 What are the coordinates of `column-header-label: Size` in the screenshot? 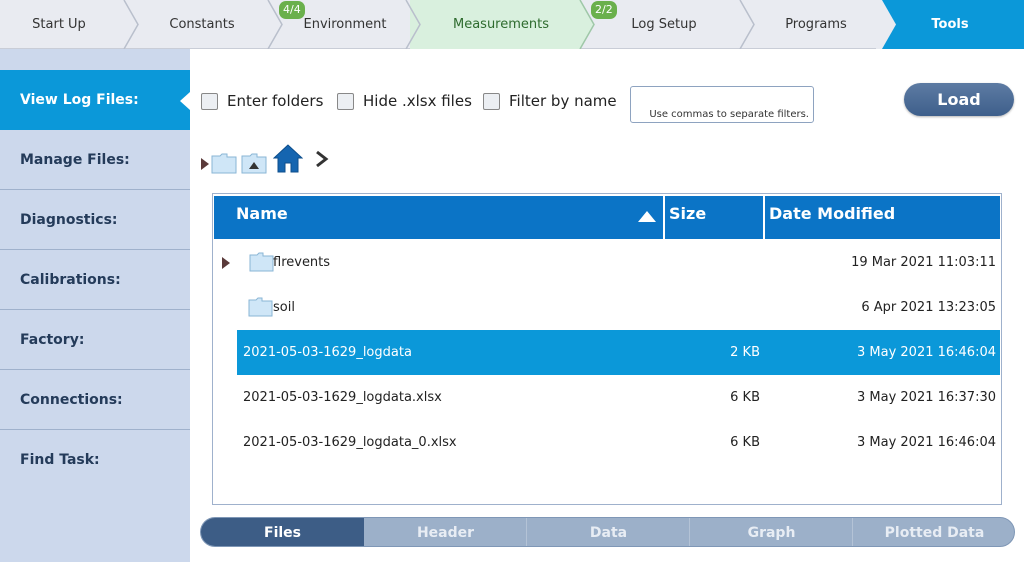 It's located at (688, 213).